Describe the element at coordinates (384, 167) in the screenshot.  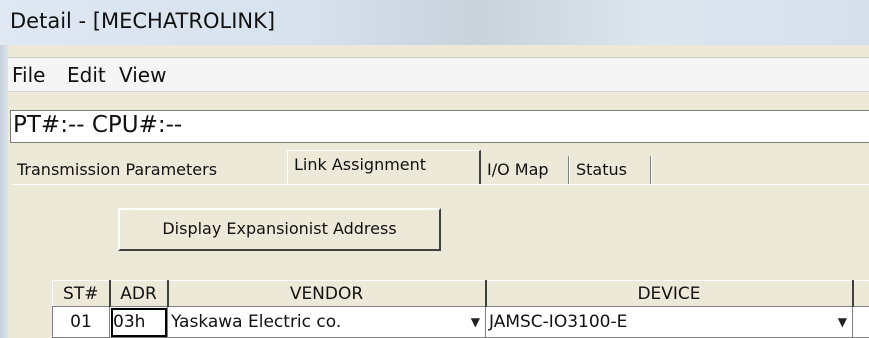
I see `tab-link-assignment: Link Assignment` at that location.